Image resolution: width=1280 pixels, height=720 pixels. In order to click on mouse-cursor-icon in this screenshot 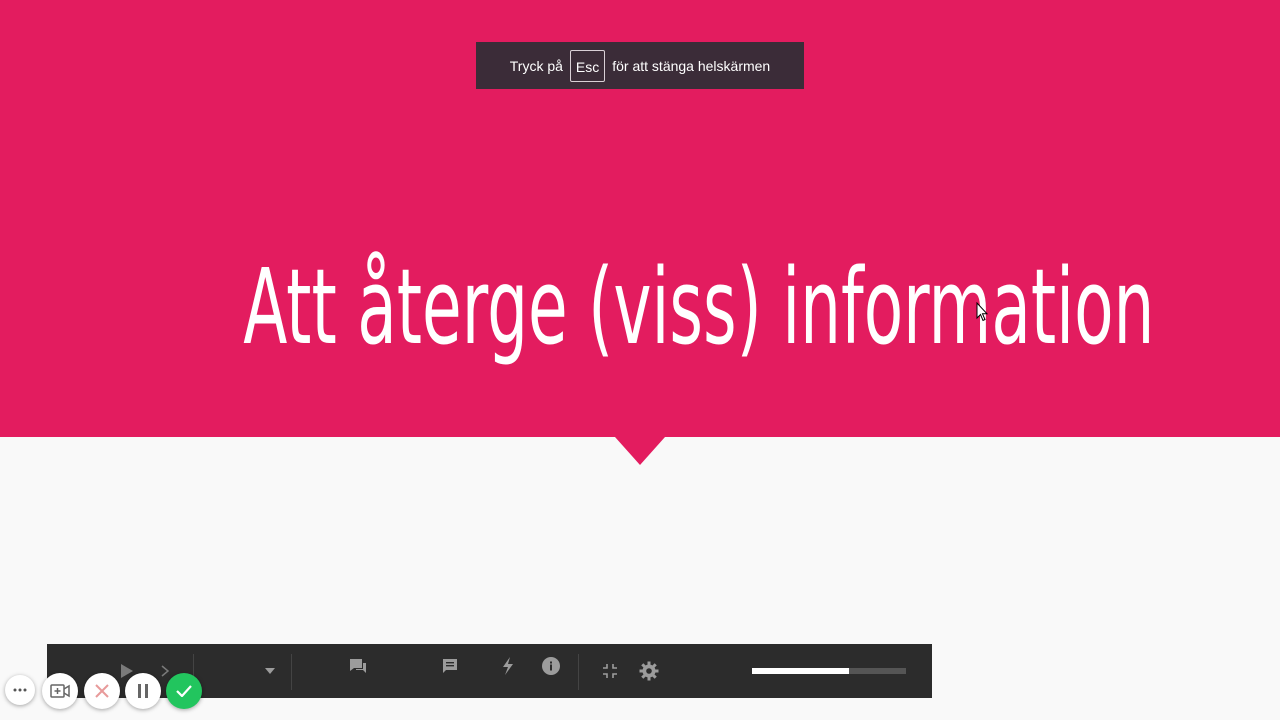, I will do `click(982, 314)`.